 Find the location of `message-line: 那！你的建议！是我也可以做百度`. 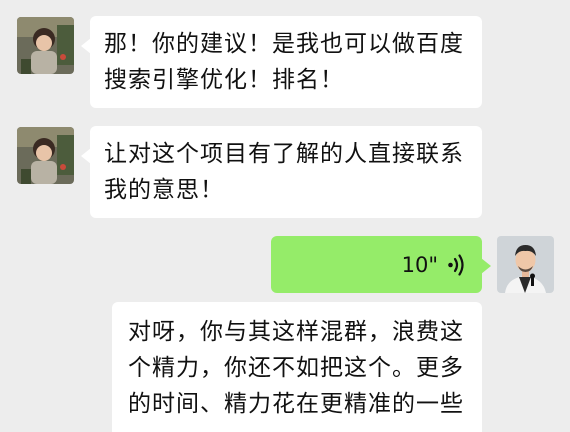

message-line: 那！你的建议！是我也可以做百度 is located at coordinates (284, 44).